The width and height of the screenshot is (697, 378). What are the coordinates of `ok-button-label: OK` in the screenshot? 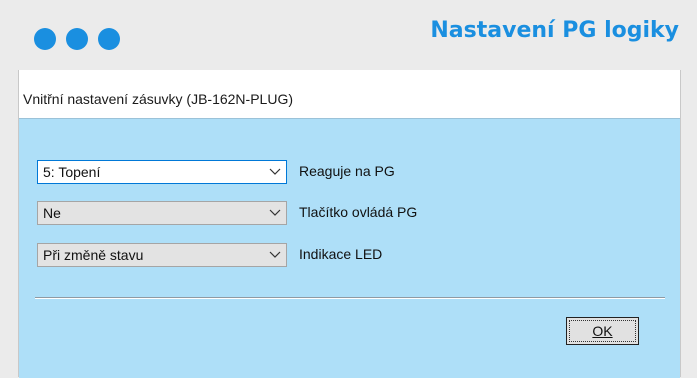 It's located at (602, 331).